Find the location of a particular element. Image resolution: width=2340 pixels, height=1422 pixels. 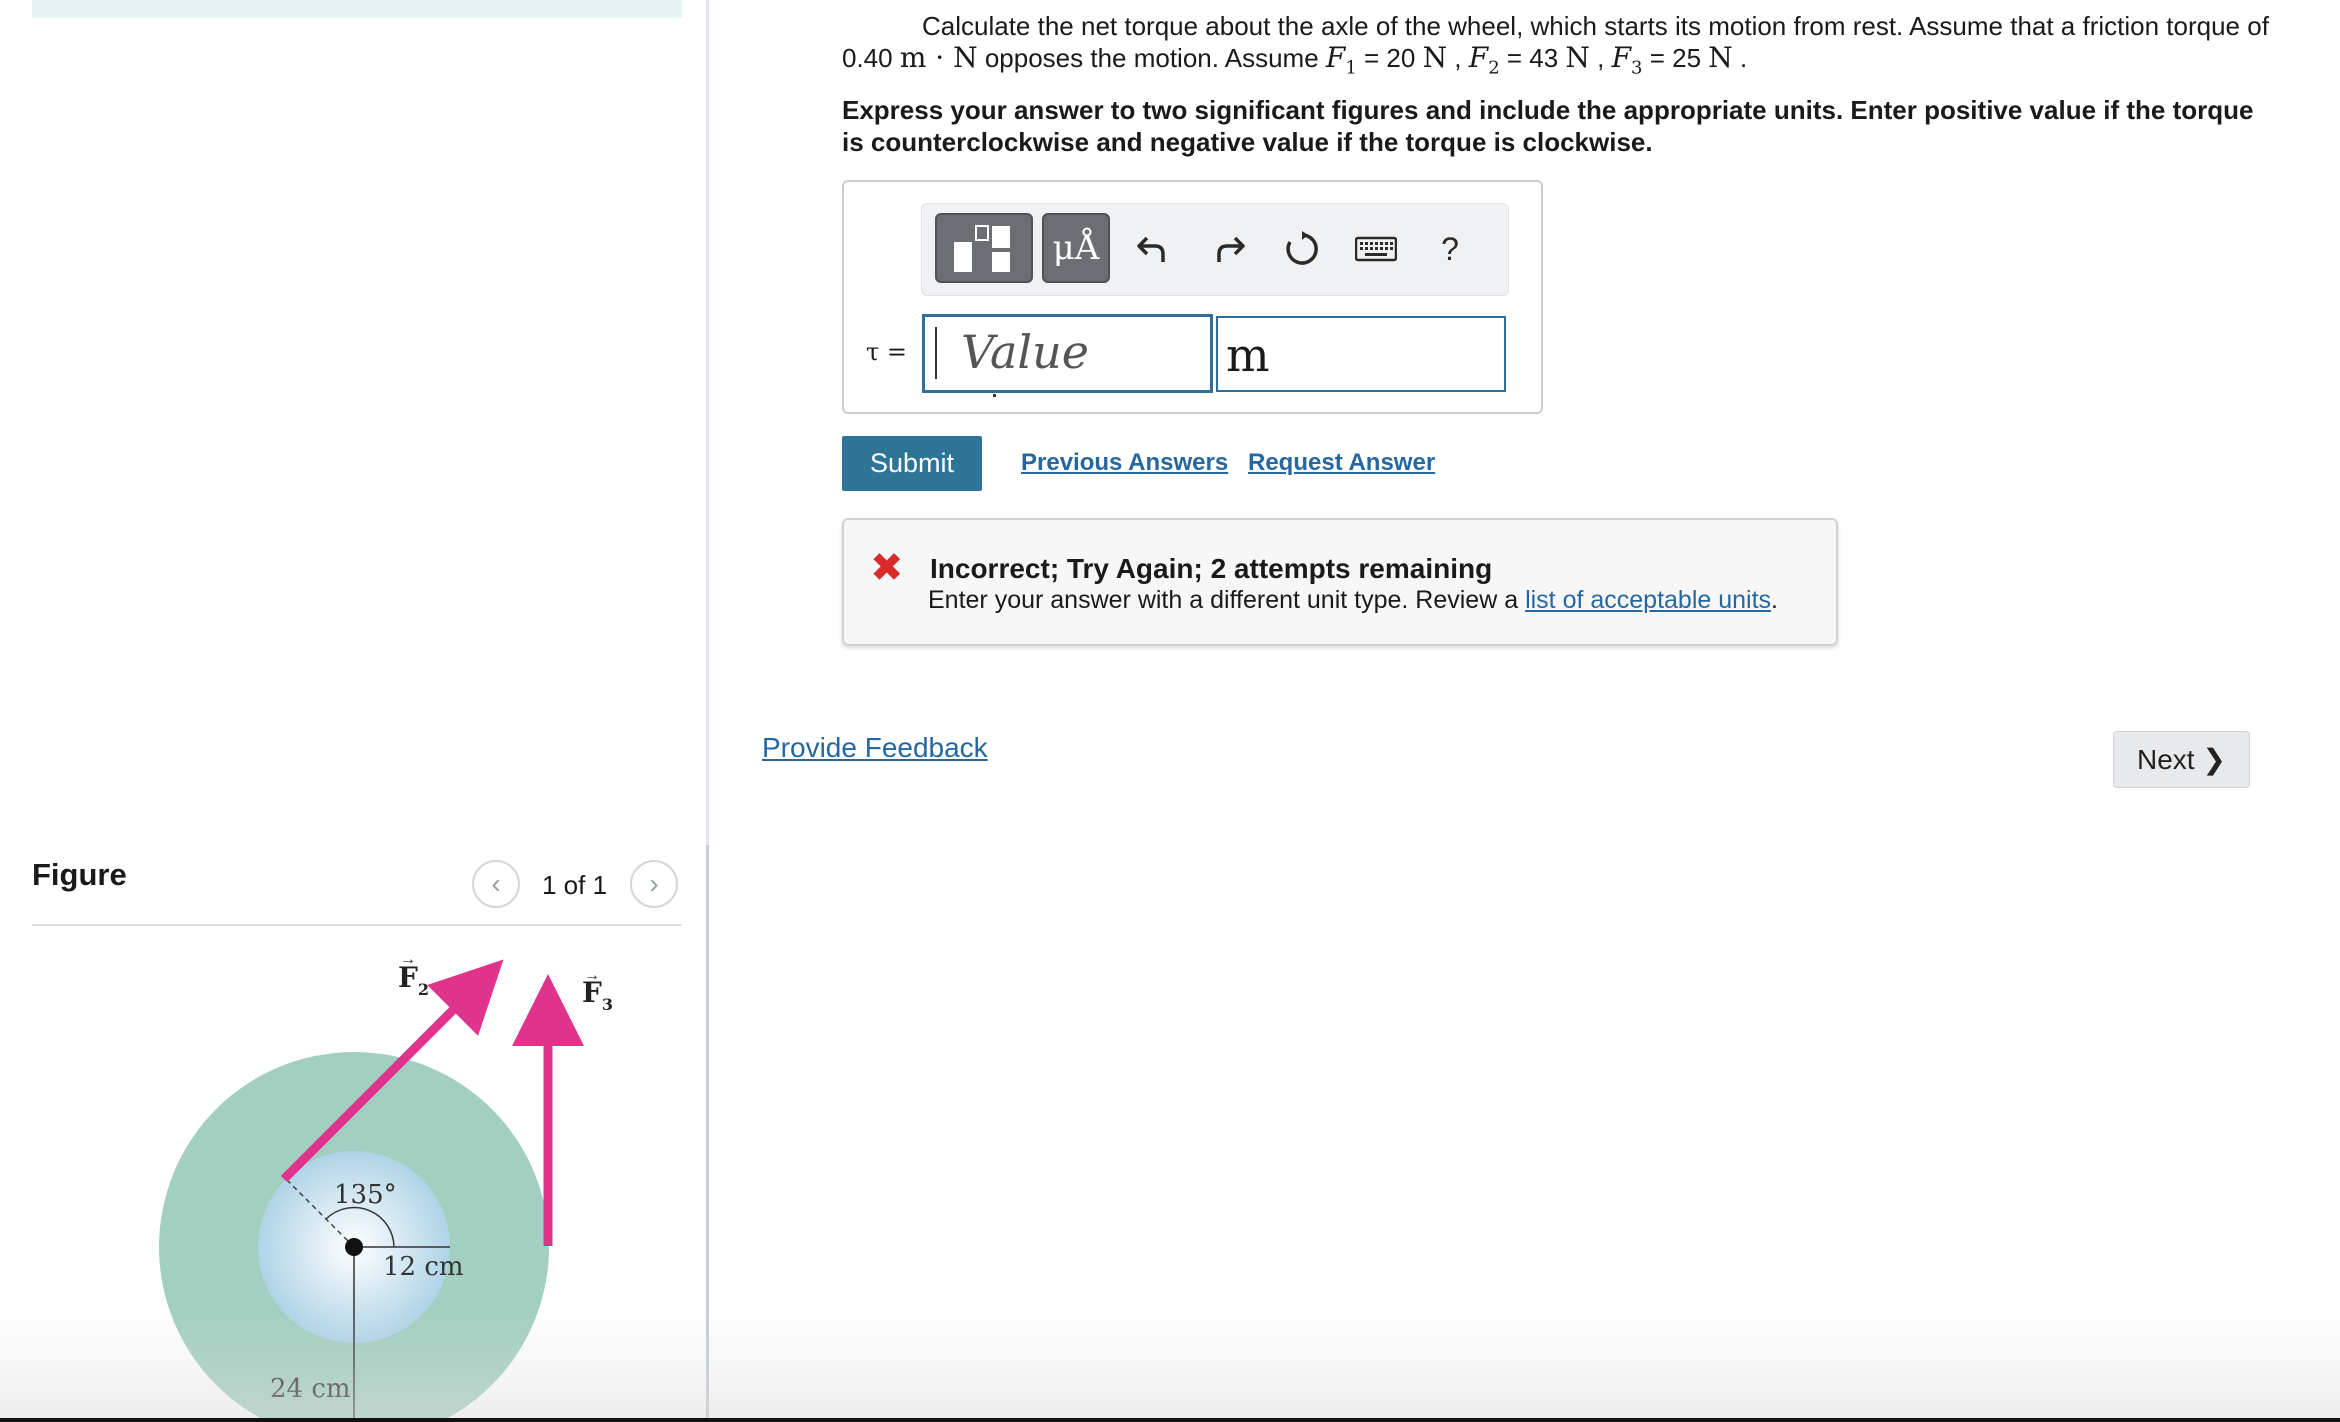

acceptable-units-link: list of acceptable units is located at coordinates (1648, 600).